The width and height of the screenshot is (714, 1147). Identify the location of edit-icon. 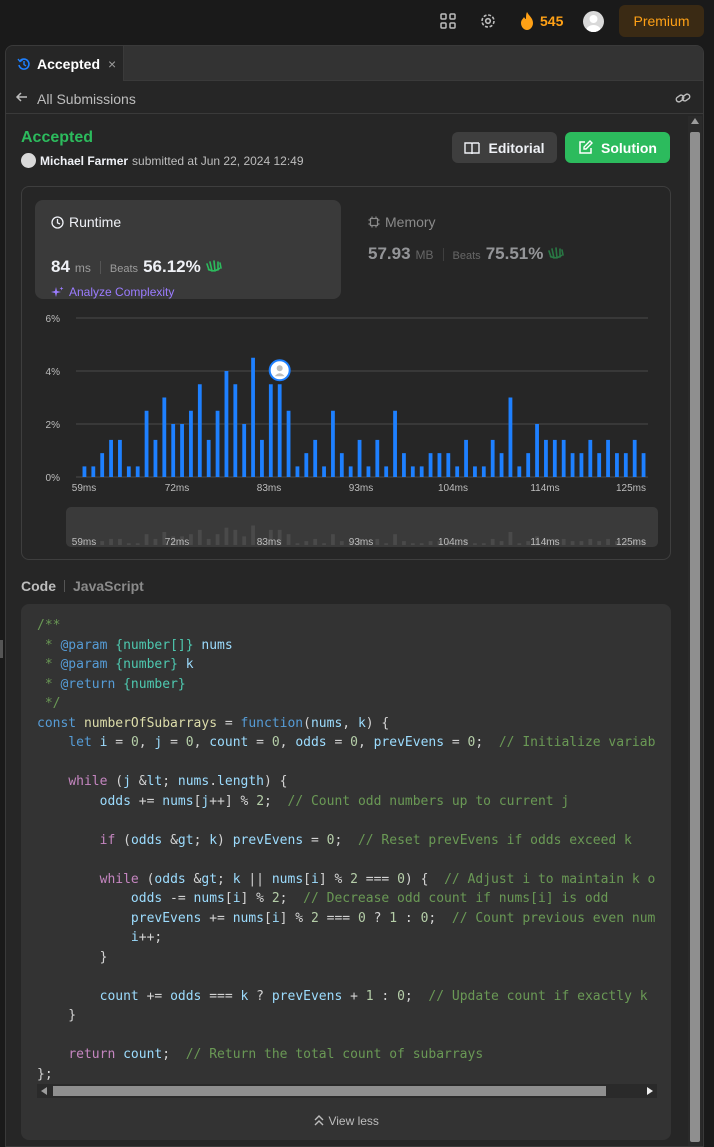
(586, 147).